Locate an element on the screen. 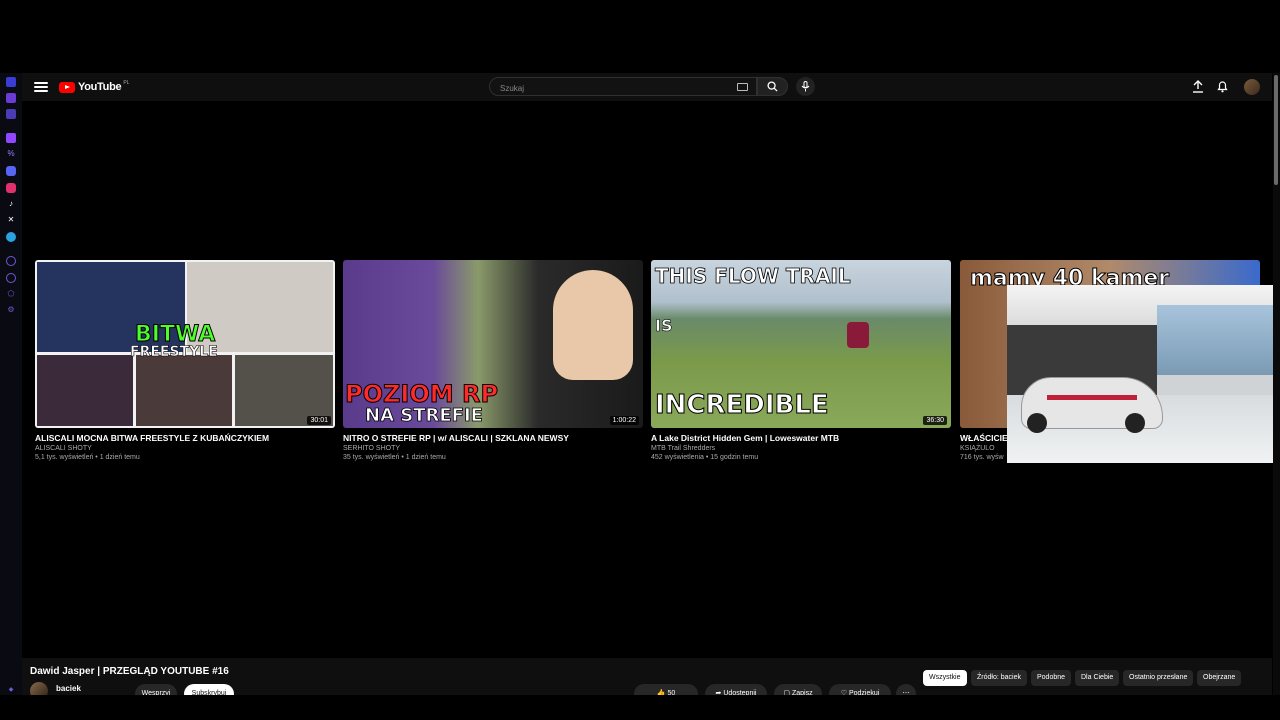 The height and width of the screenshot is (720, 1280). letterbox-top is located at coordinates (640, 36).